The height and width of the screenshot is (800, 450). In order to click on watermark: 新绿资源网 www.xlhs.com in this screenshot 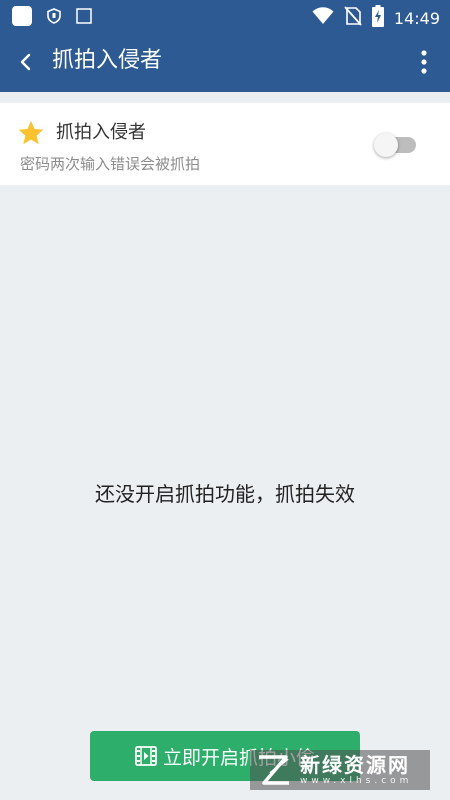, I will do `click(340, 770)`.